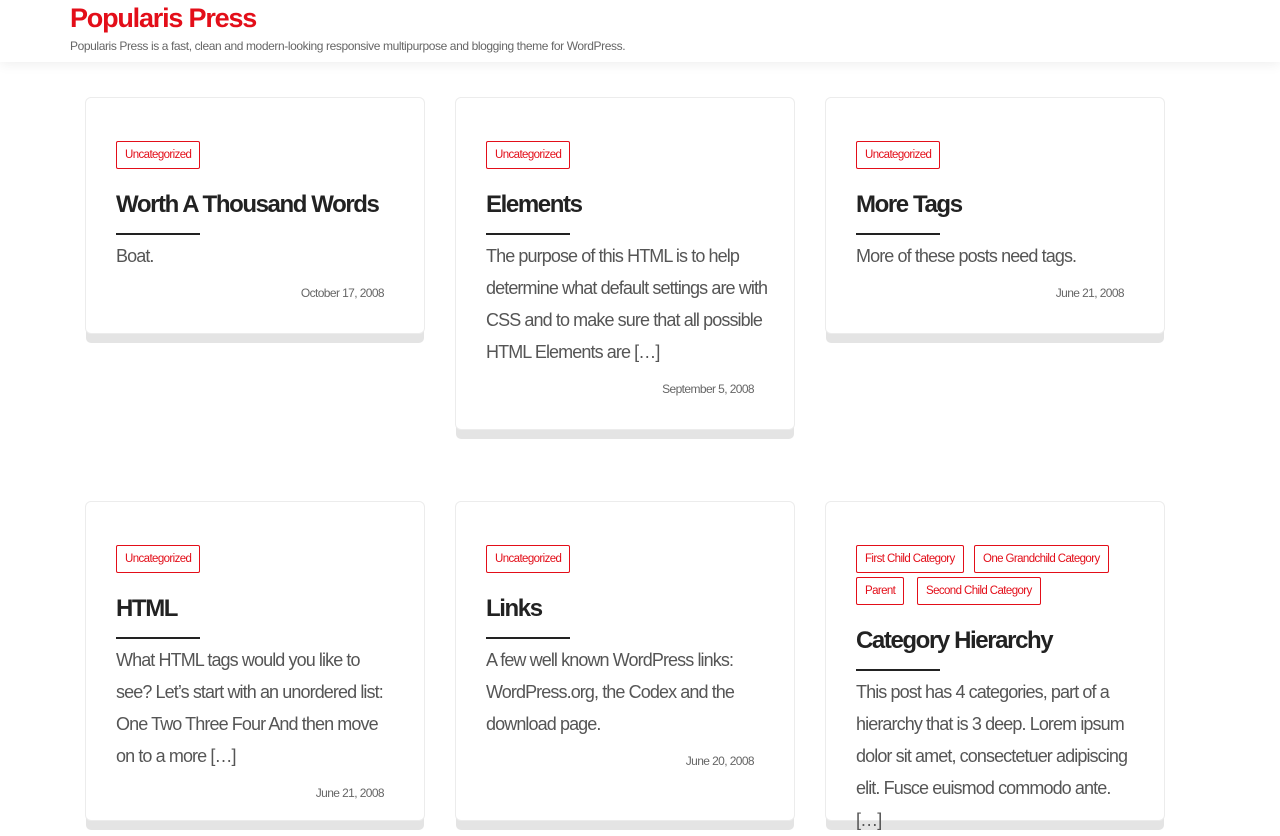 The width and height of the screenshot is (1280, 836). Describe the element at coordinates (720, 761) in the screenshot. I see `post-date: June 20, 2008` at that location.